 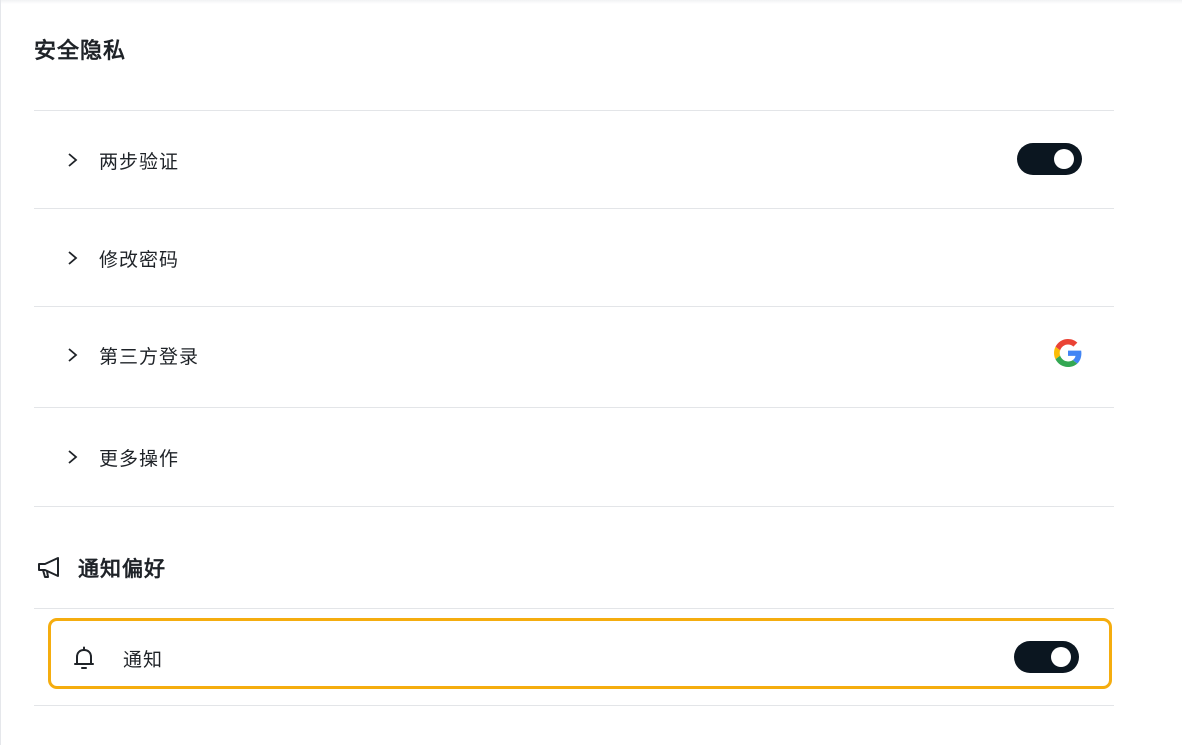 What do you see at coordinates (139, 459) in the screenshot?
I see `security-item-label: 更多操作` at bounding box center [139, 459].